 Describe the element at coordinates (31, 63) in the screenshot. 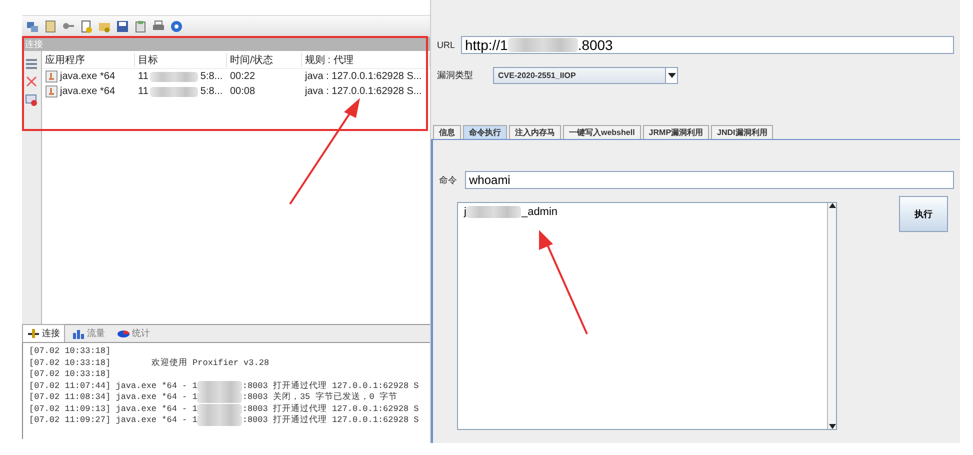

I see `list-icon` at that location.